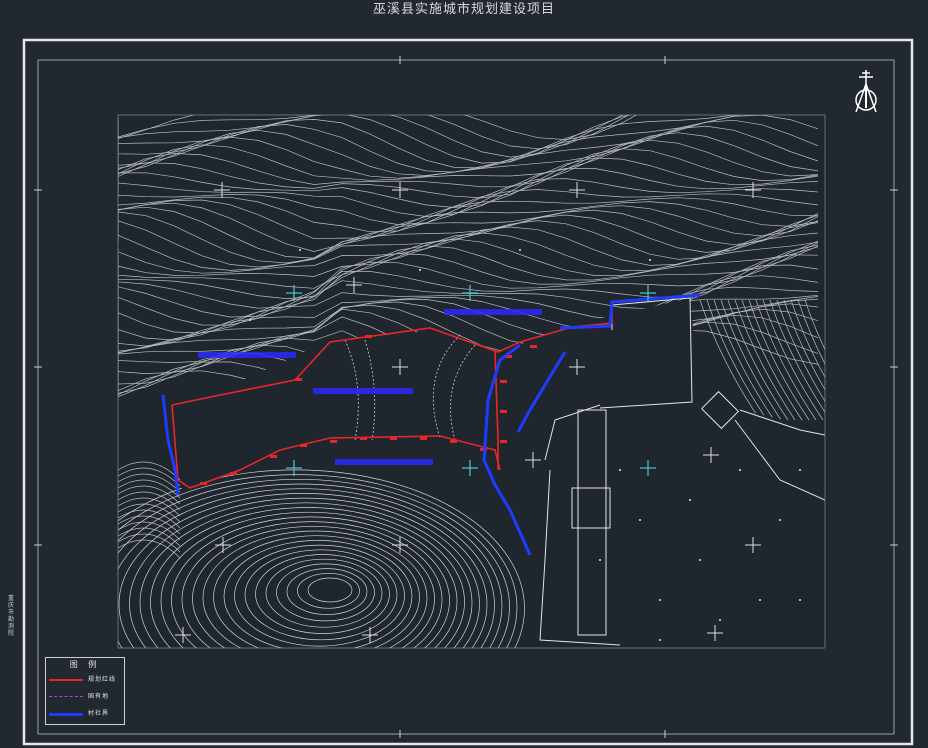 The image size is (928, 748). Describe the element at coordinates (85, 680) in the screenshot. I see `legend-item-red-line: 规划红线` at that location.